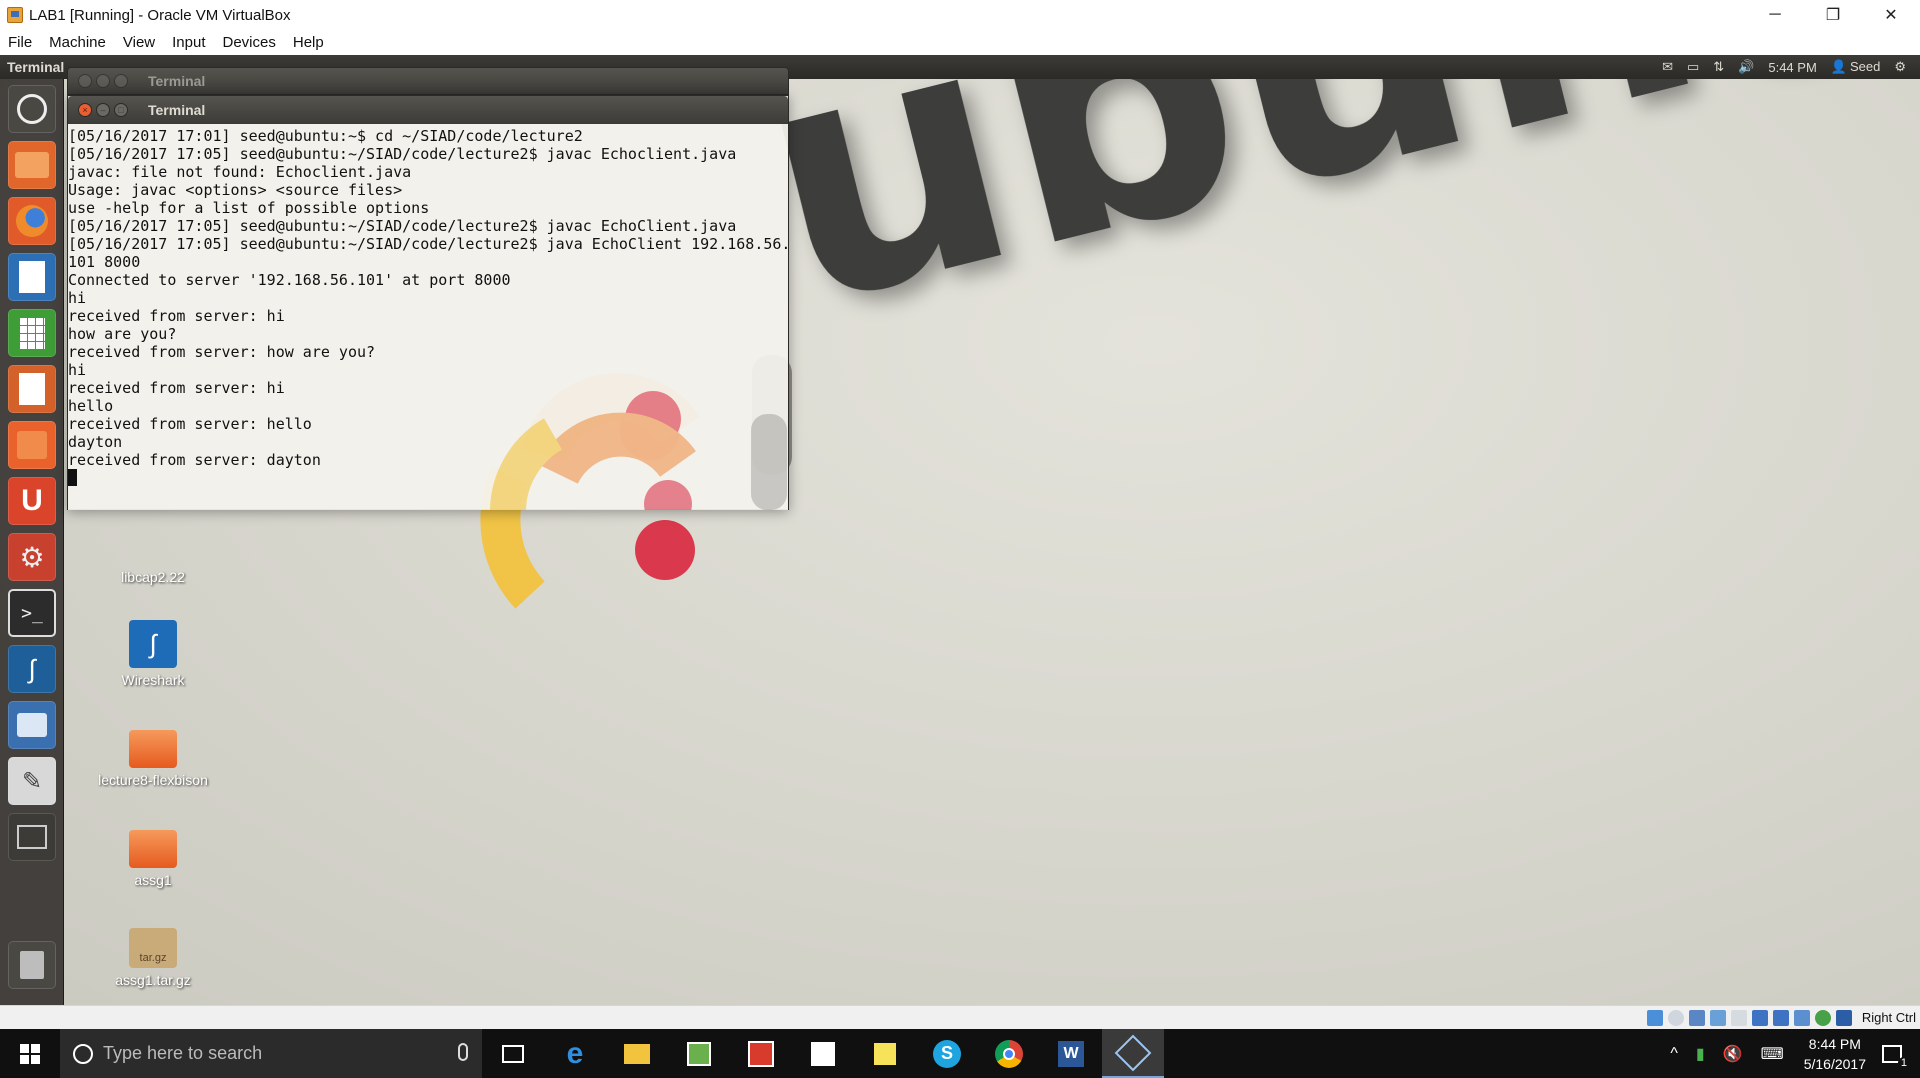 The height and width of the screenshot is (1078, 1920). I want to click on taskbar-store, so click(823, 1053).